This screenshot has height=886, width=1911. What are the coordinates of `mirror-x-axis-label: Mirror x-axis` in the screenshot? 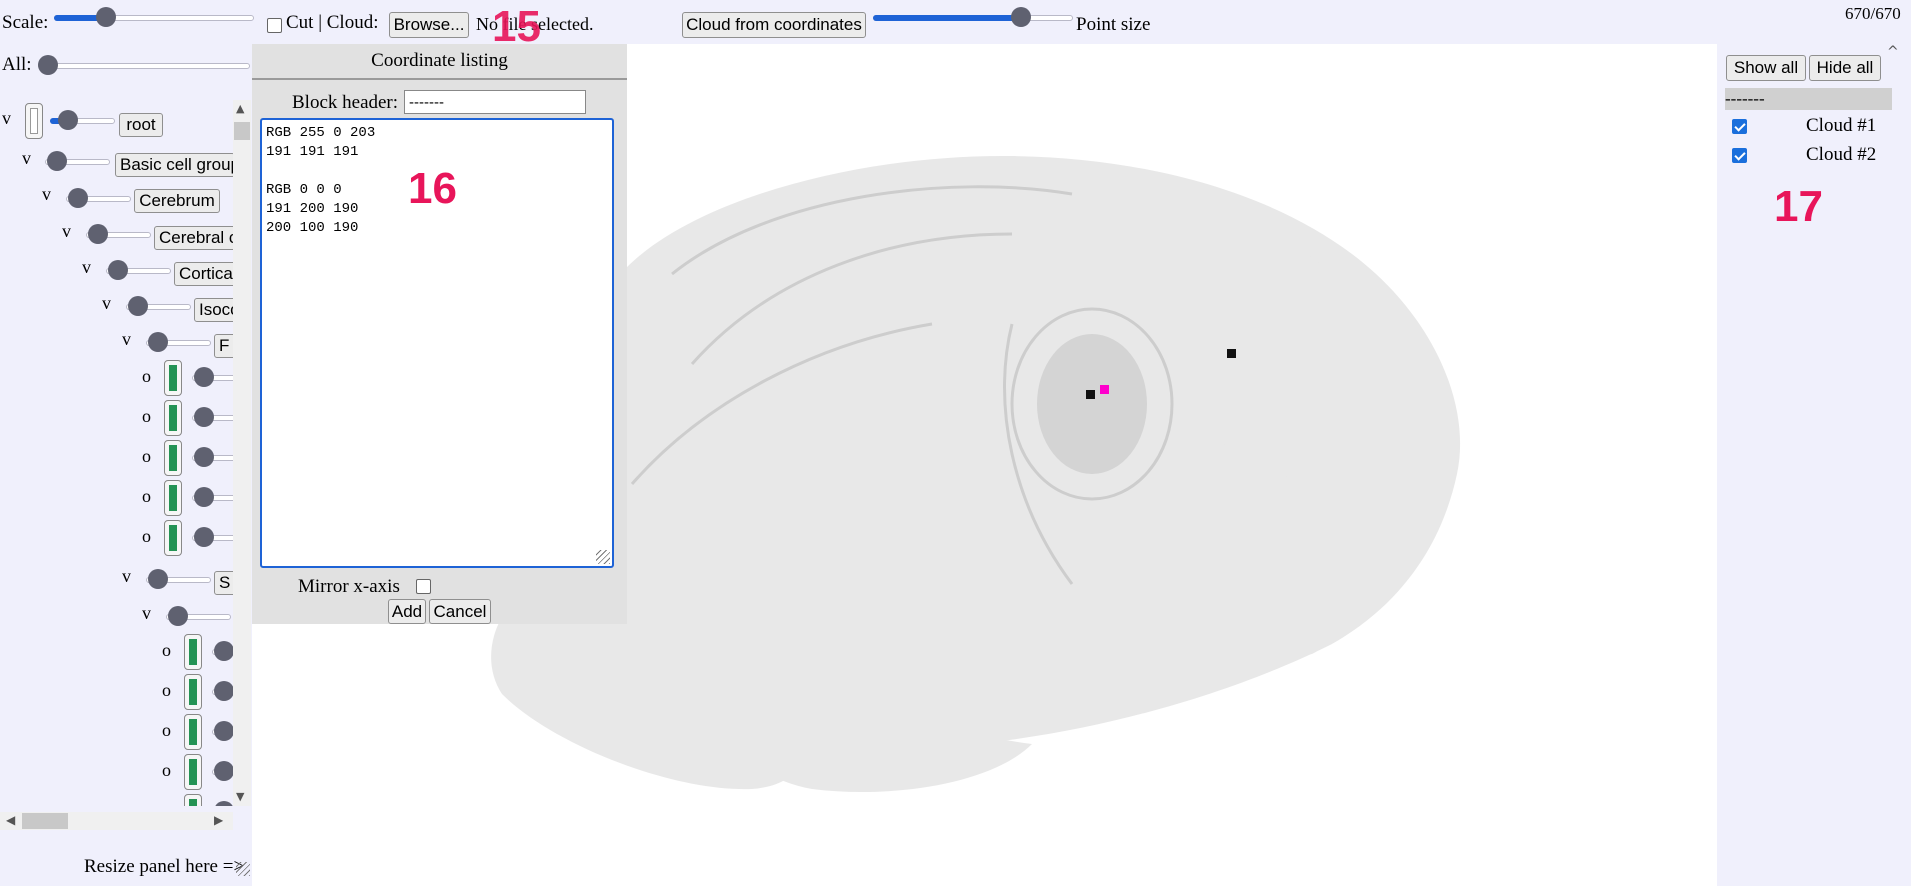 It's located at (349, 586).